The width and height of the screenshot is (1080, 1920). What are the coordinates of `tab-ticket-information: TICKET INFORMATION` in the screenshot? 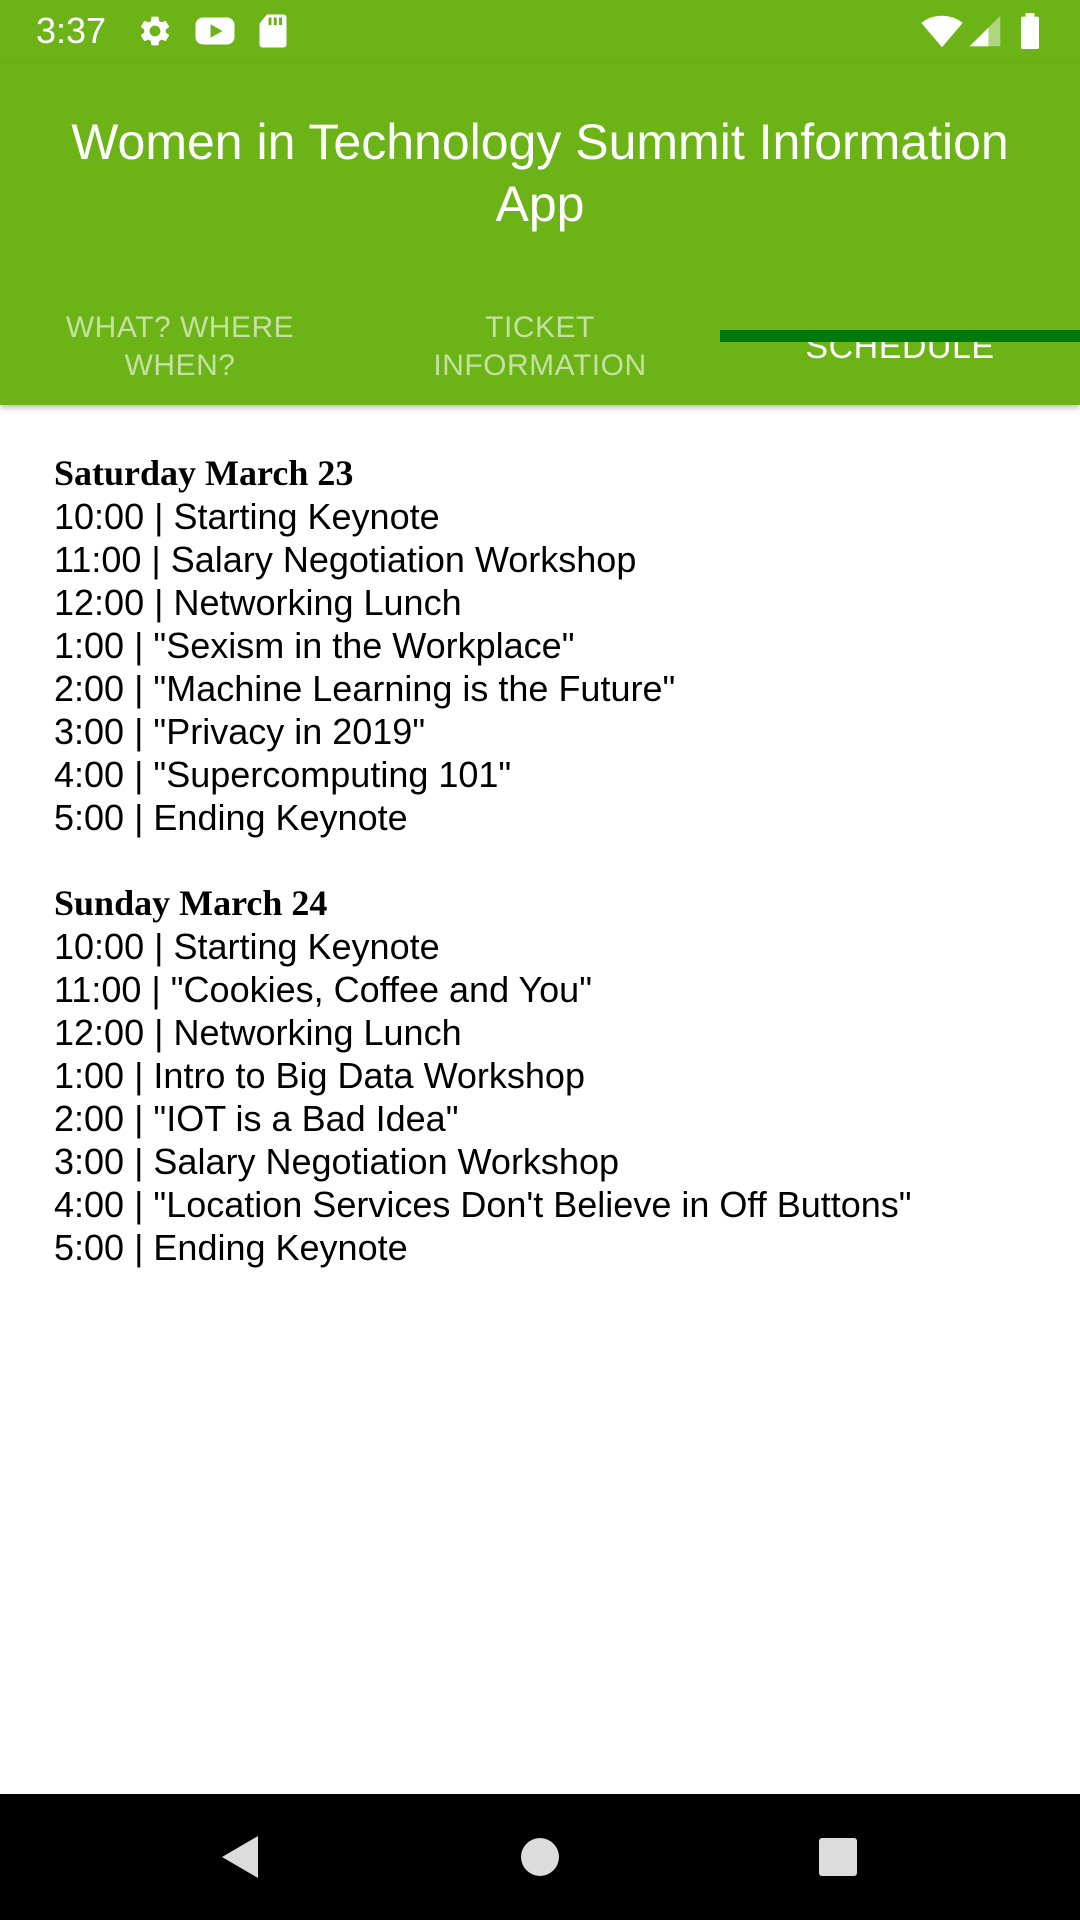 It's located at (540, 348).